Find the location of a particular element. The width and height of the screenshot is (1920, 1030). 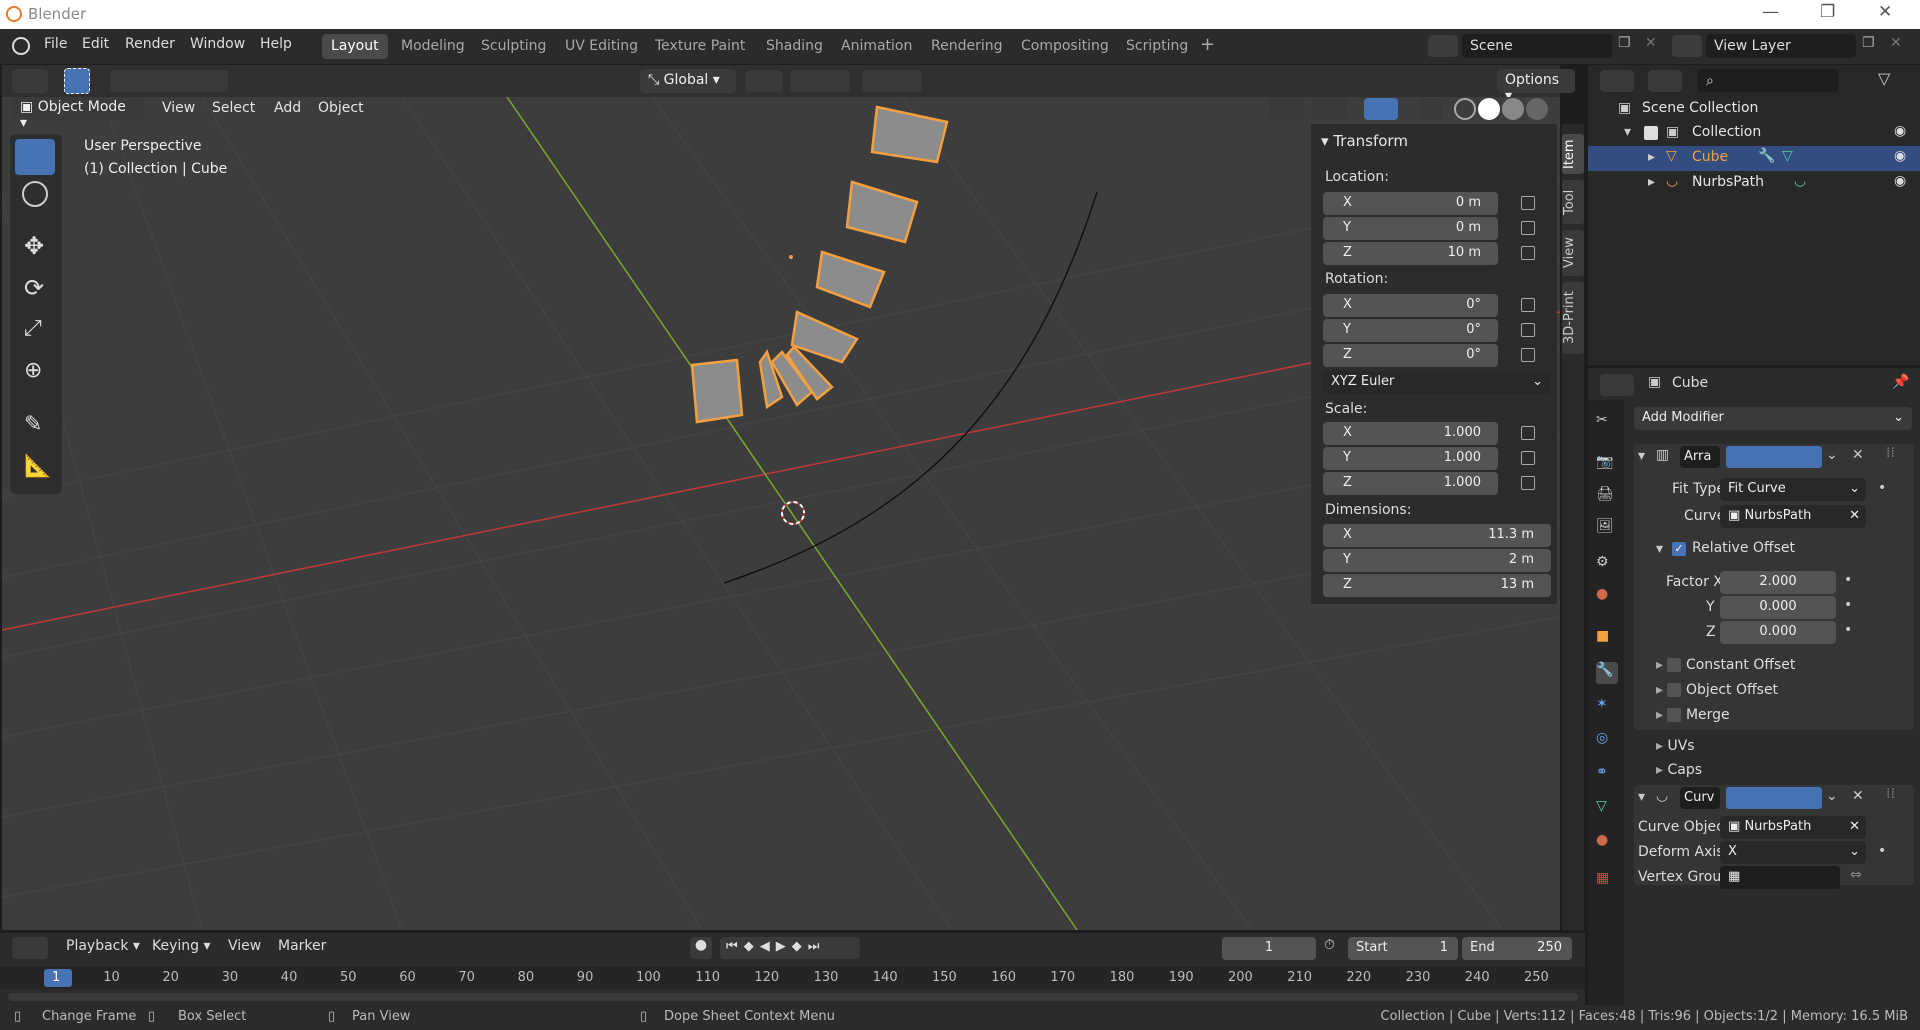

scale-tool-icon: ⤢ is located at coordinates (33, 328).